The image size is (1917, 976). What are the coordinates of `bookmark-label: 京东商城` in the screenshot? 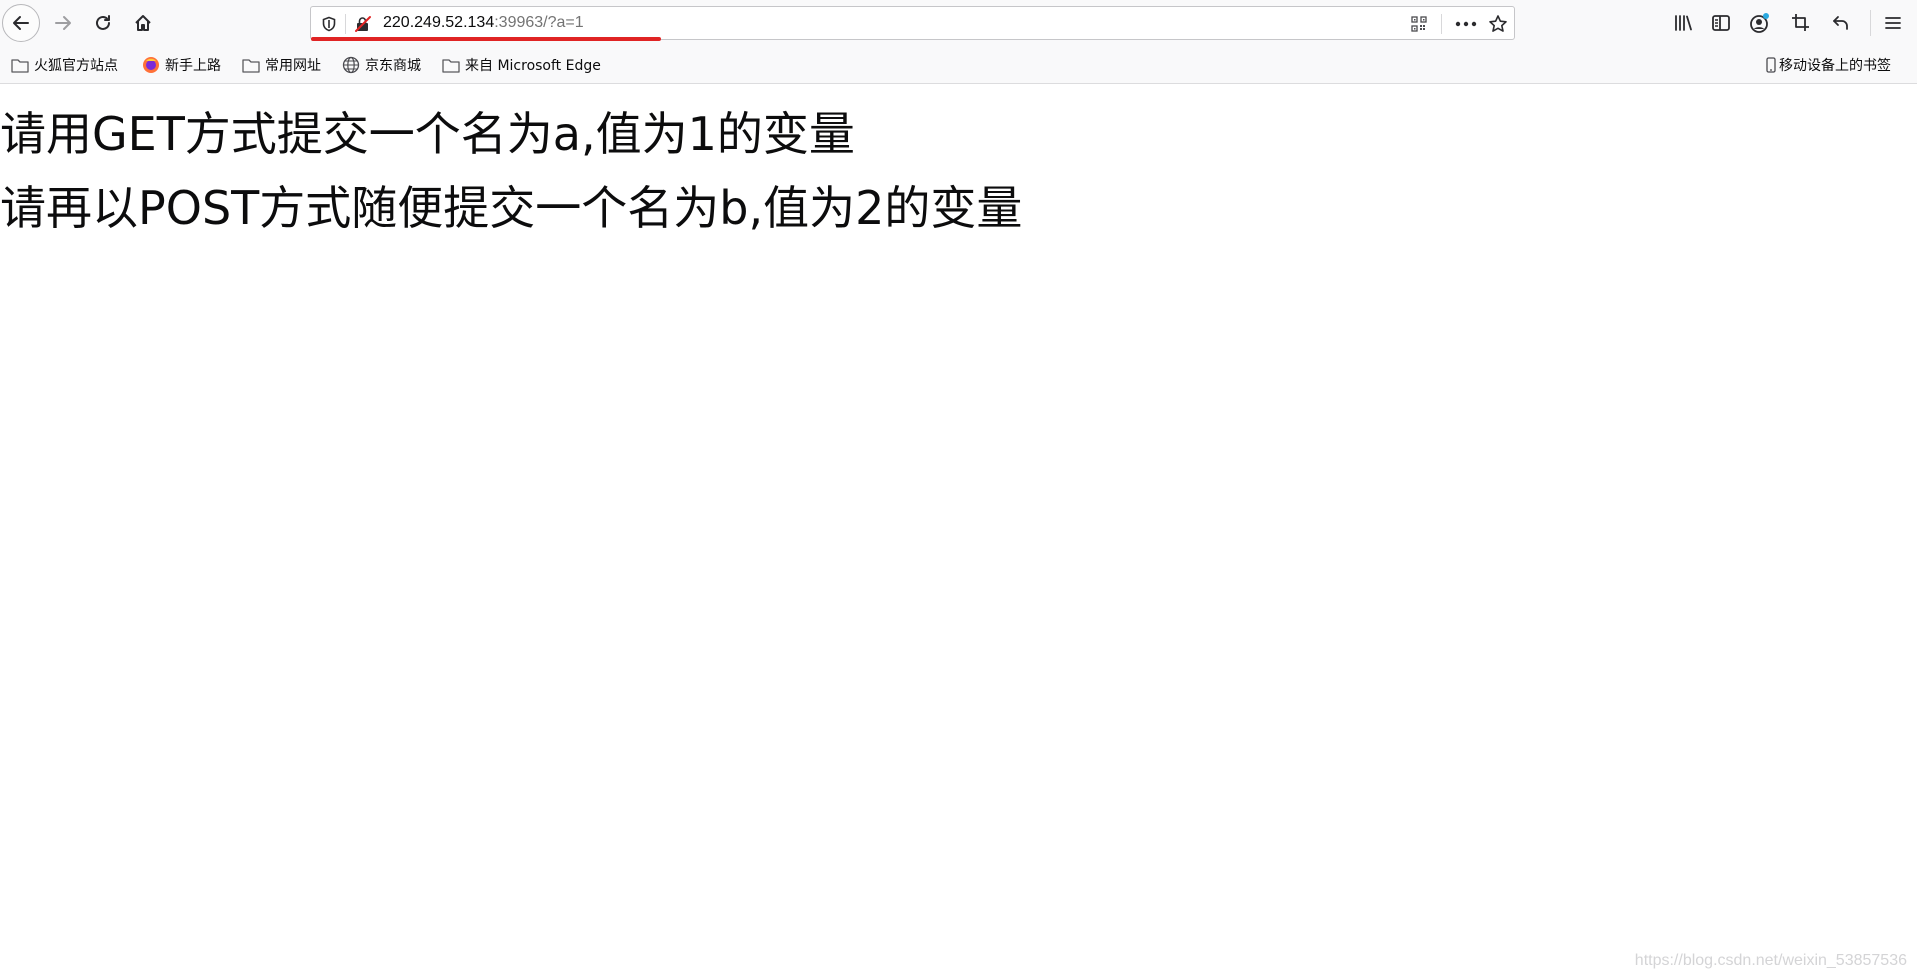 It's located at (393, 66).